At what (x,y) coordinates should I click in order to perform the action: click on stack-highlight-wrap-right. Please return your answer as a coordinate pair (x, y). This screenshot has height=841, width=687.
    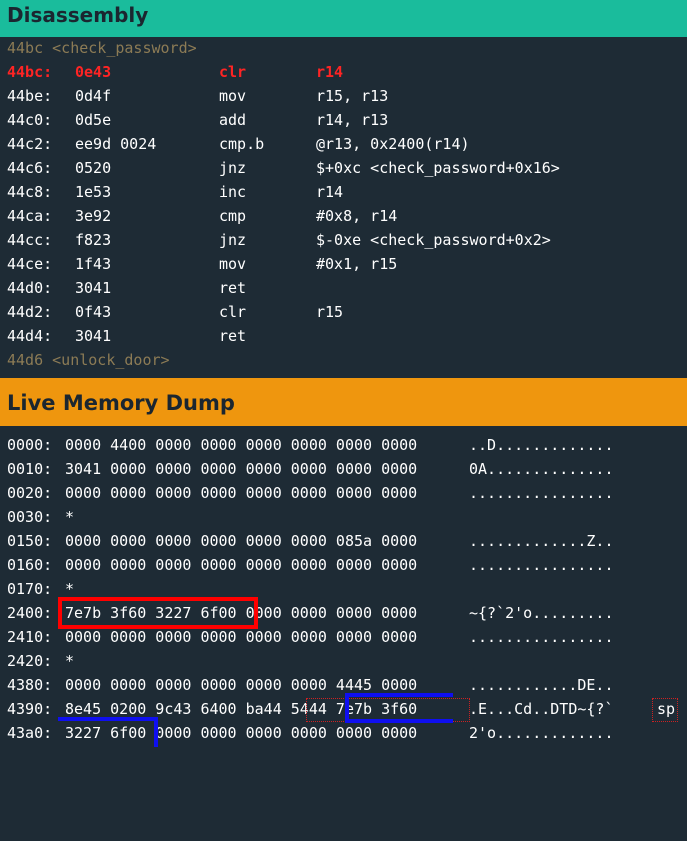
    Looking at the image, I should click on (156, 732).